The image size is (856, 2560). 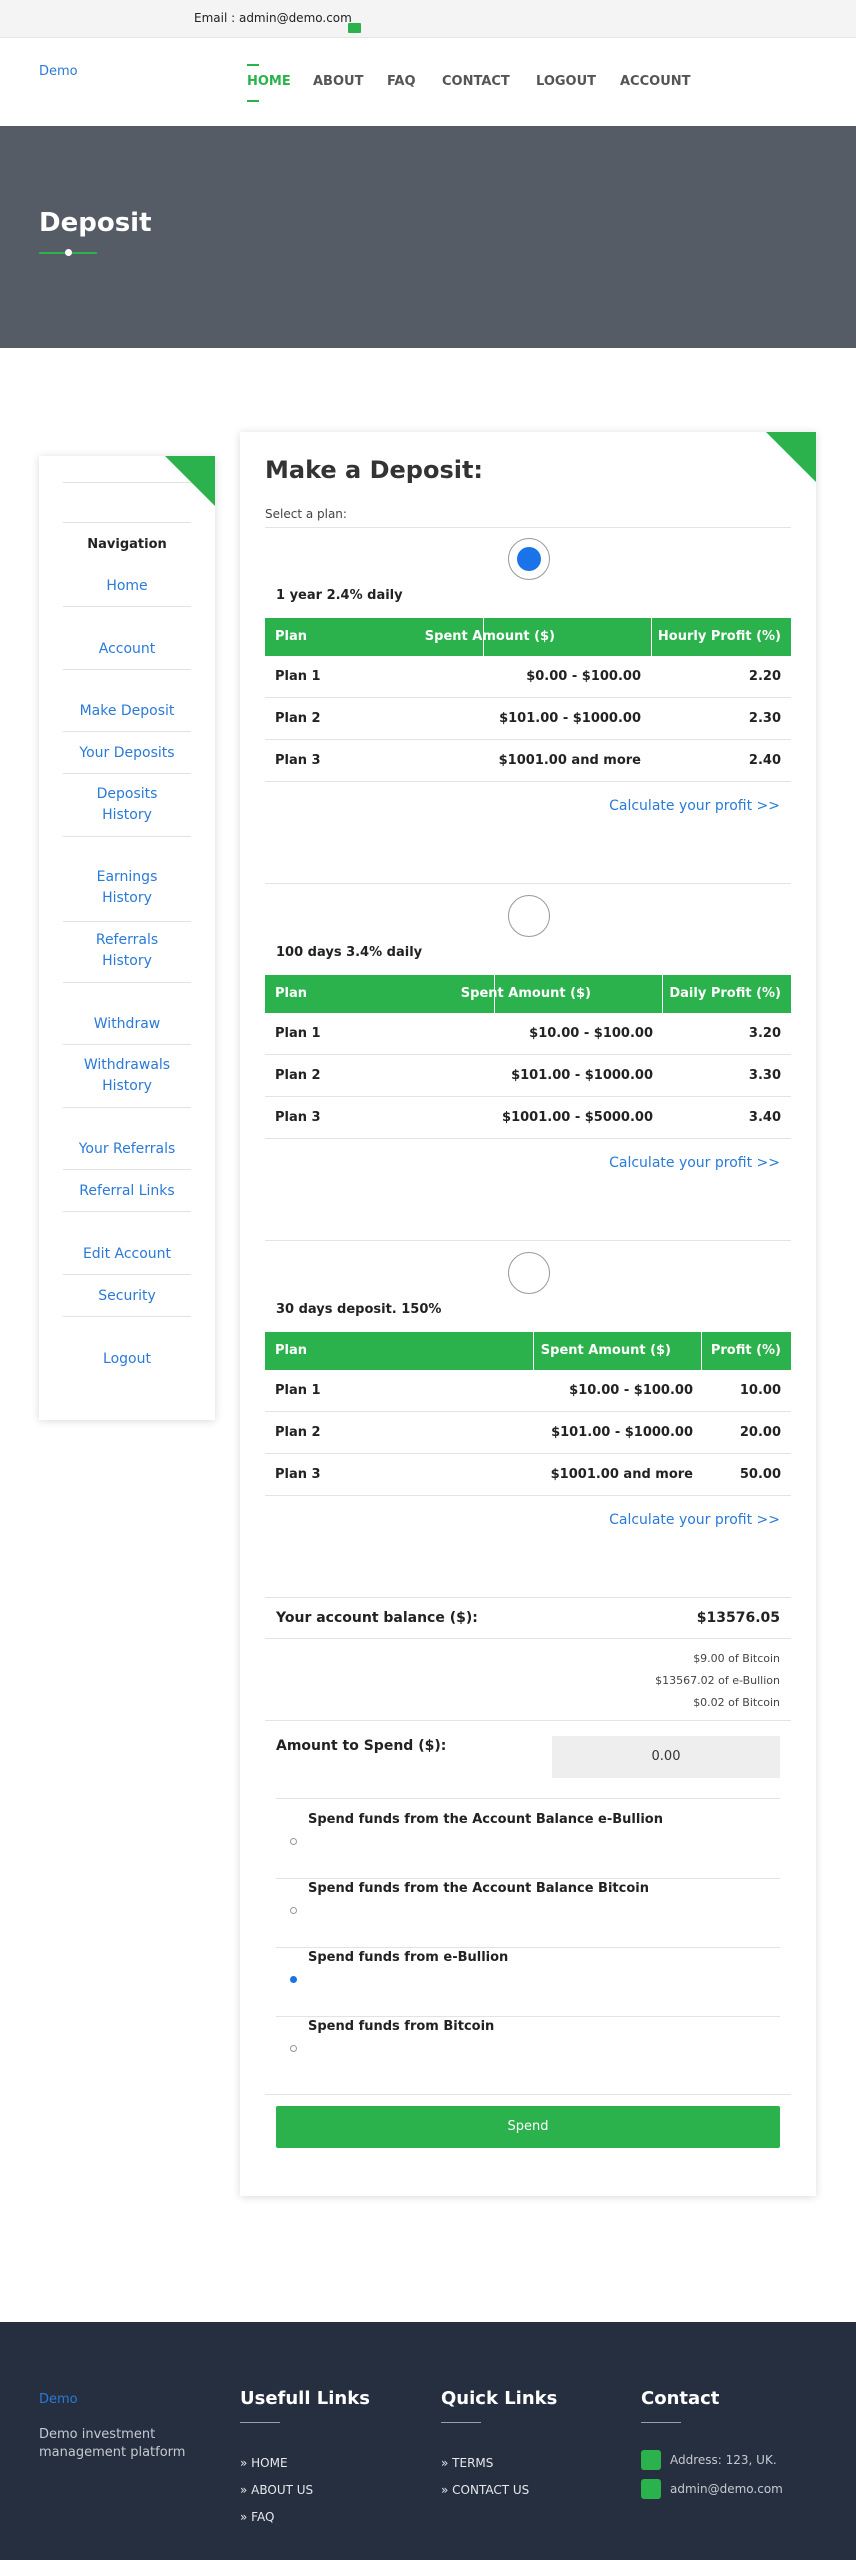 I want to click on sidebar-item-make-deposit: Make Deposit, so click(x=127, y=711).